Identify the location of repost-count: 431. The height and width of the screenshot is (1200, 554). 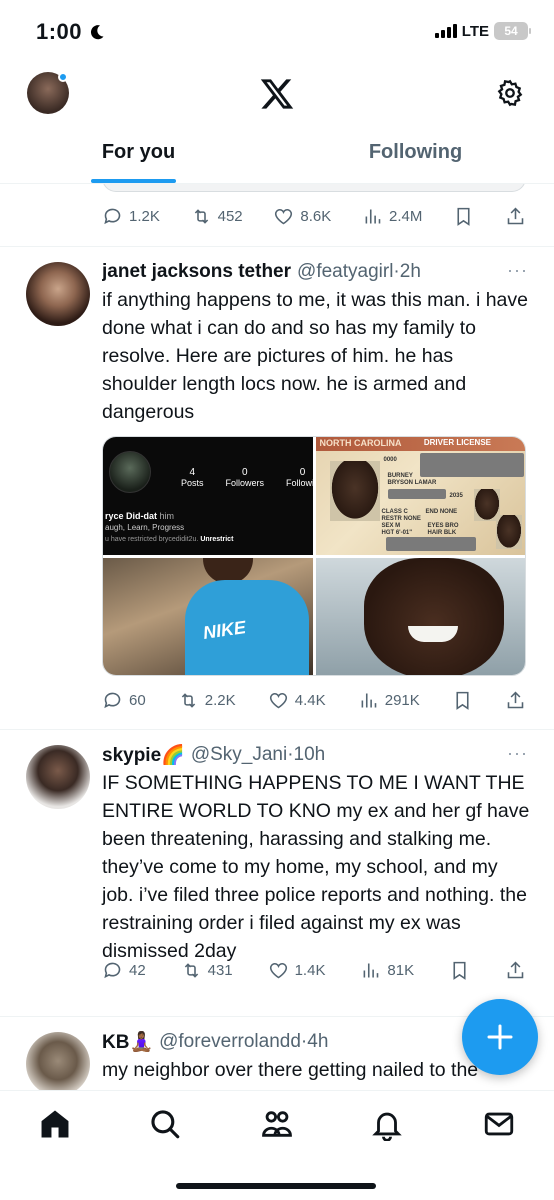
(220, 970).